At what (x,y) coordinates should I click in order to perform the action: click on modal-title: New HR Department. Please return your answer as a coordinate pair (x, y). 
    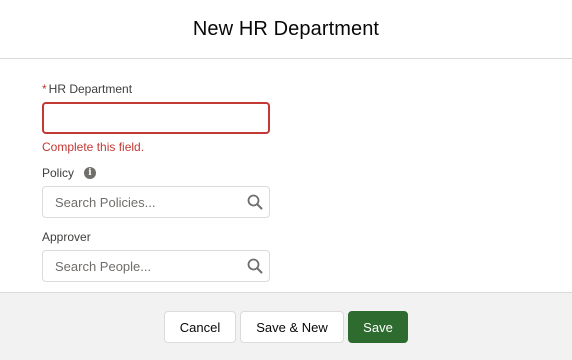
    Looking at the image, I should click on (286, 28).